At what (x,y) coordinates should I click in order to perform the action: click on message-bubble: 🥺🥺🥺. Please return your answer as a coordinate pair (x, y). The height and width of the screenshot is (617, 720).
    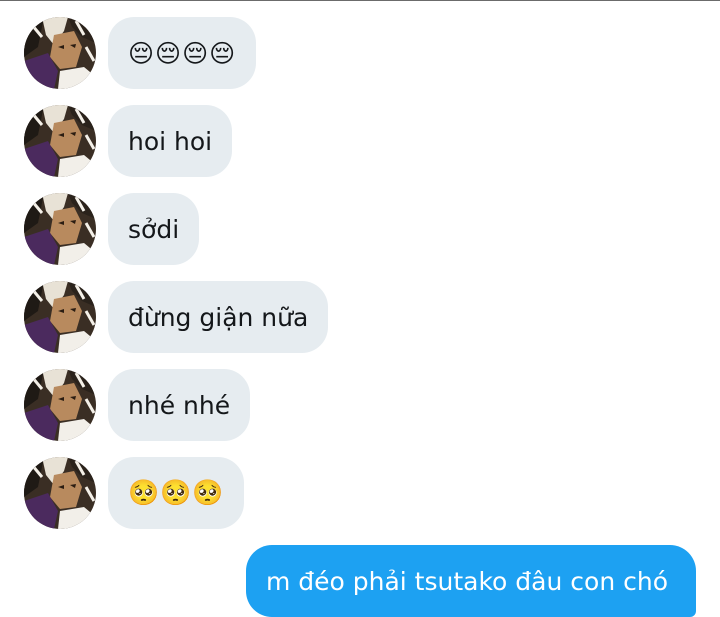
    Looking at the image, I should click on (176, 493).